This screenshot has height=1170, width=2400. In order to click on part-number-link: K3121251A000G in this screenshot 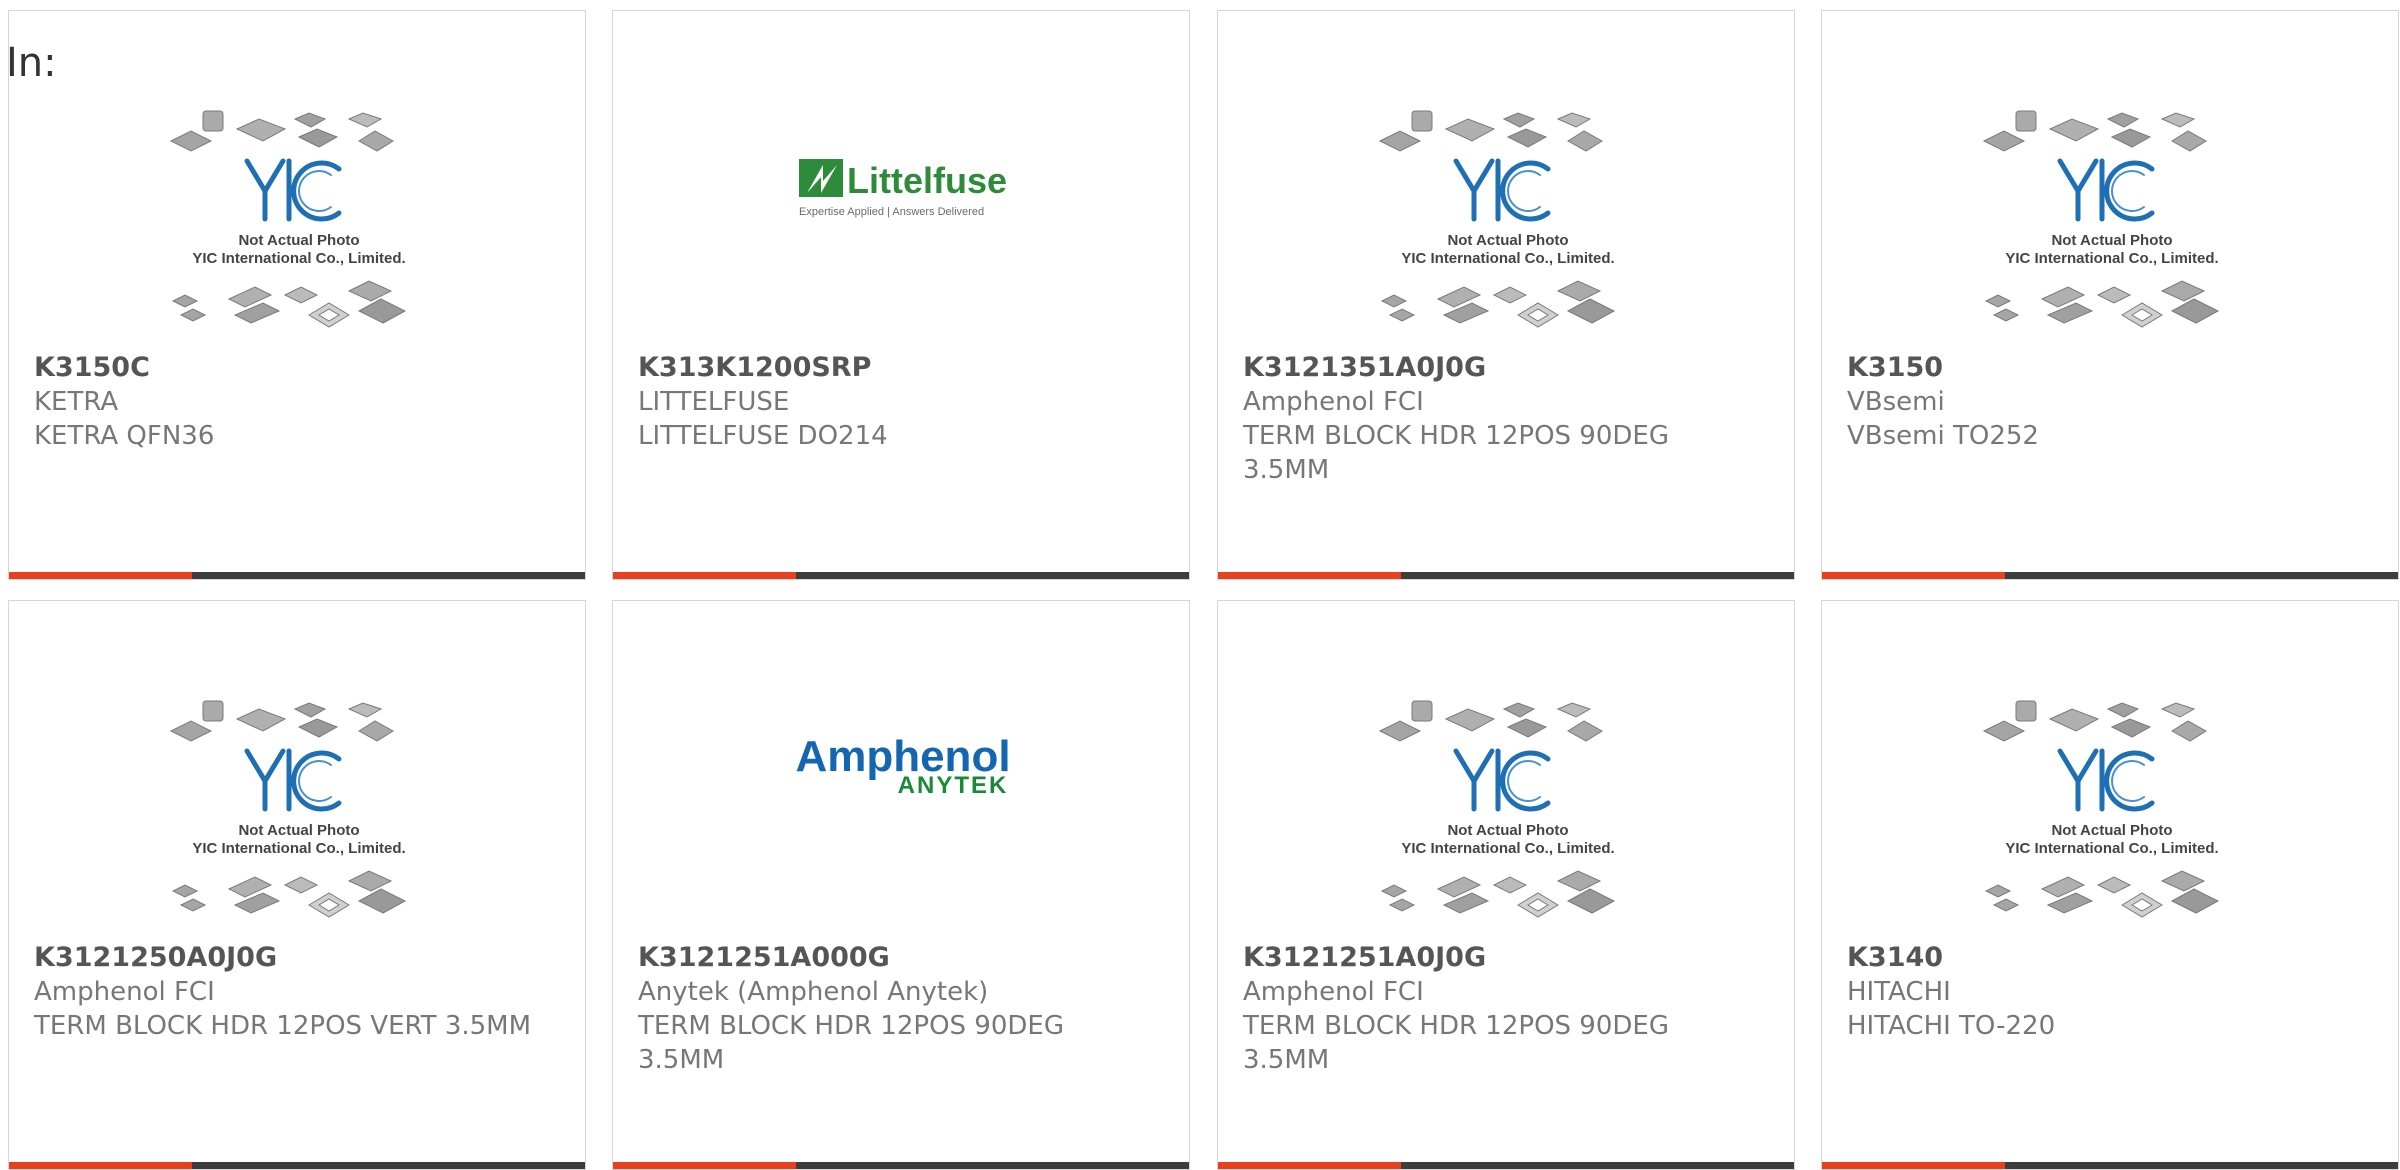, I will do `click(898, 958)`.